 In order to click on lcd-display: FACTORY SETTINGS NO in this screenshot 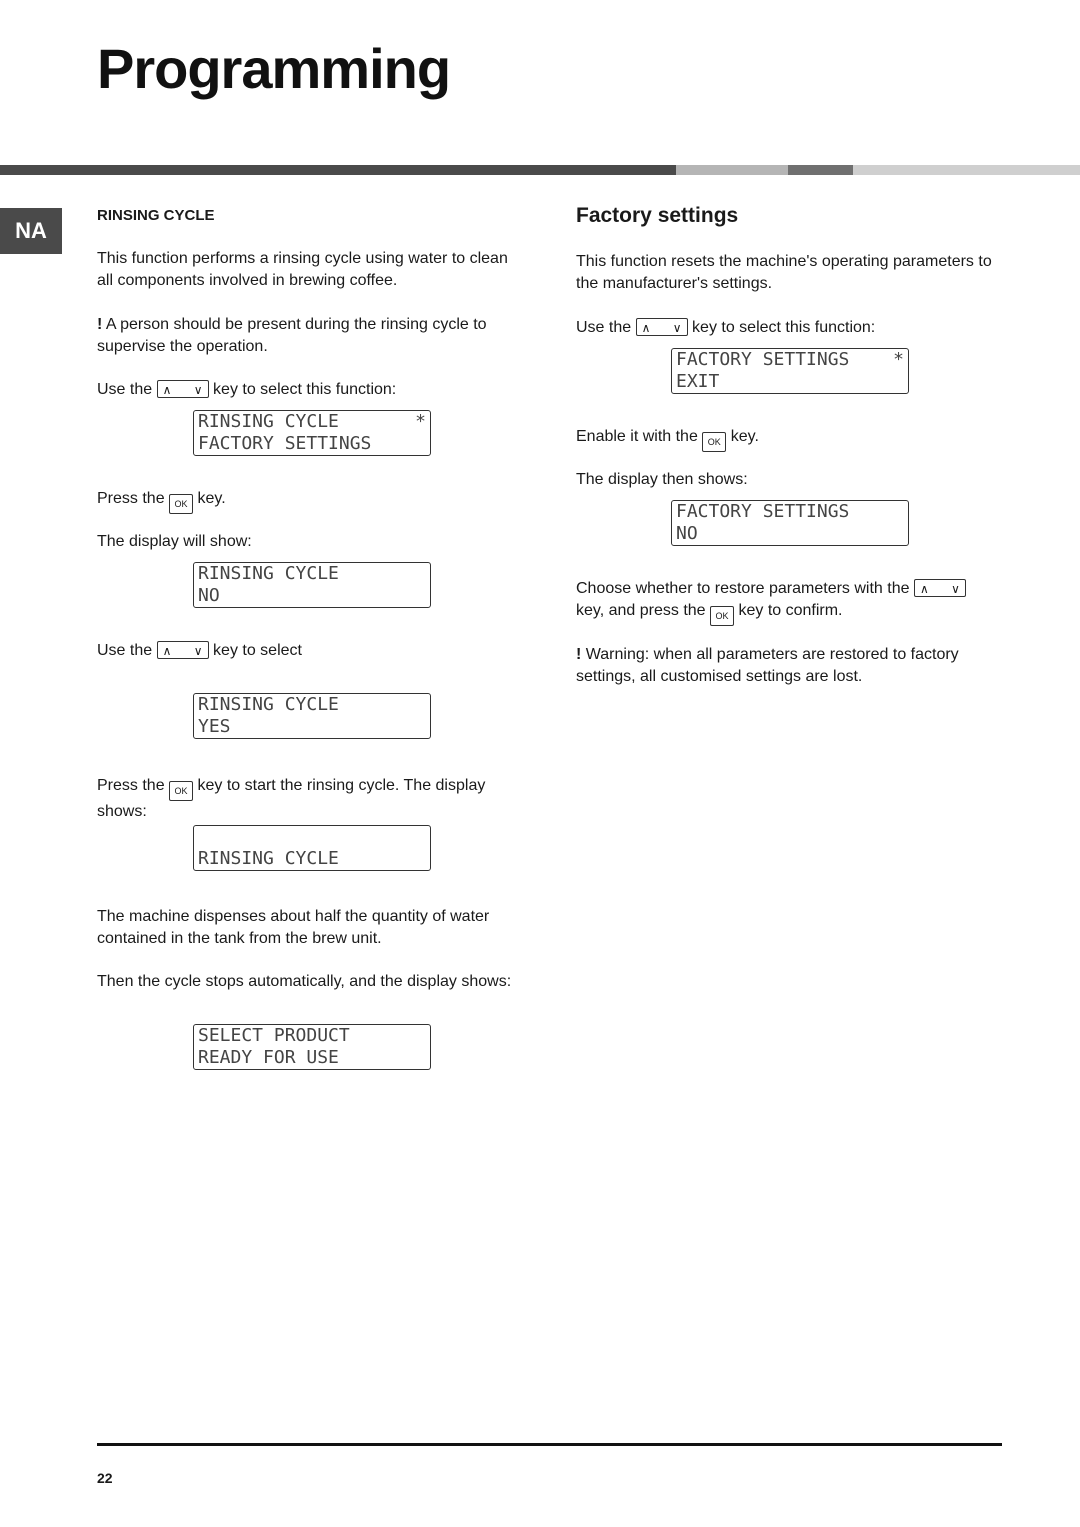, I will do `click(790, 523)`.